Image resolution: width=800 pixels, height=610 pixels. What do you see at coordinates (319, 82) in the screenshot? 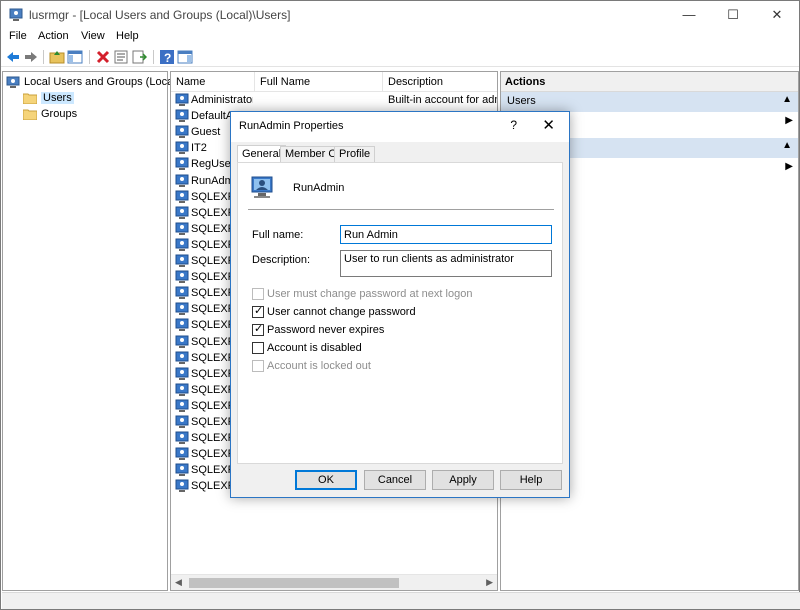
I see `column-header-full-name: Full Name` at bounding box center [319, 82].